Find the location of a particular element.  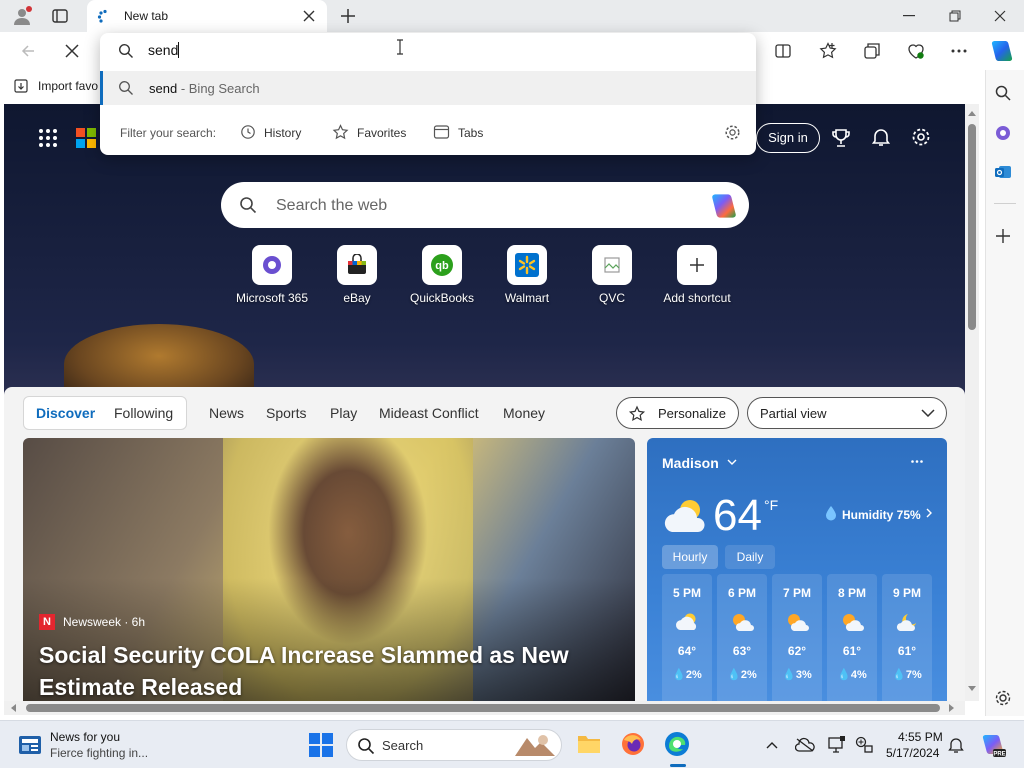

weather-unit: °F is located at coordinates (771, 505).